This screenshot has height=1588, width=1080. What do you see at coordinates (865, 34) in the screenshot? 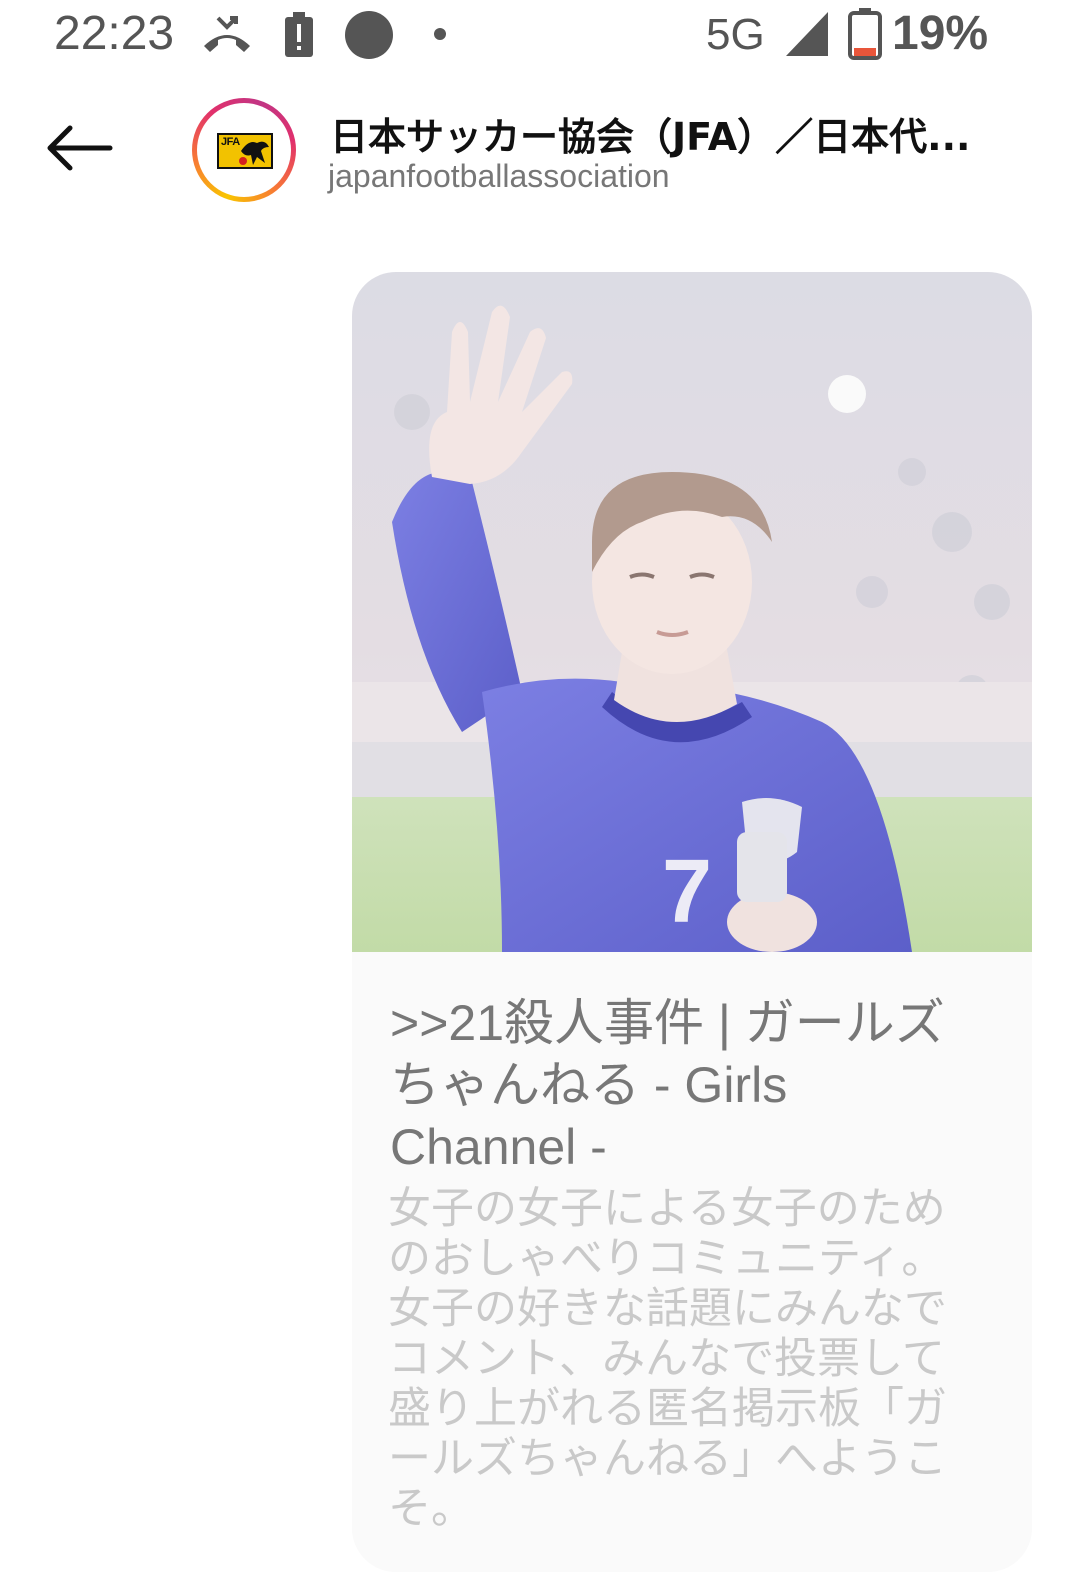
I see `battery-icon` at bounding box center [865, 34].